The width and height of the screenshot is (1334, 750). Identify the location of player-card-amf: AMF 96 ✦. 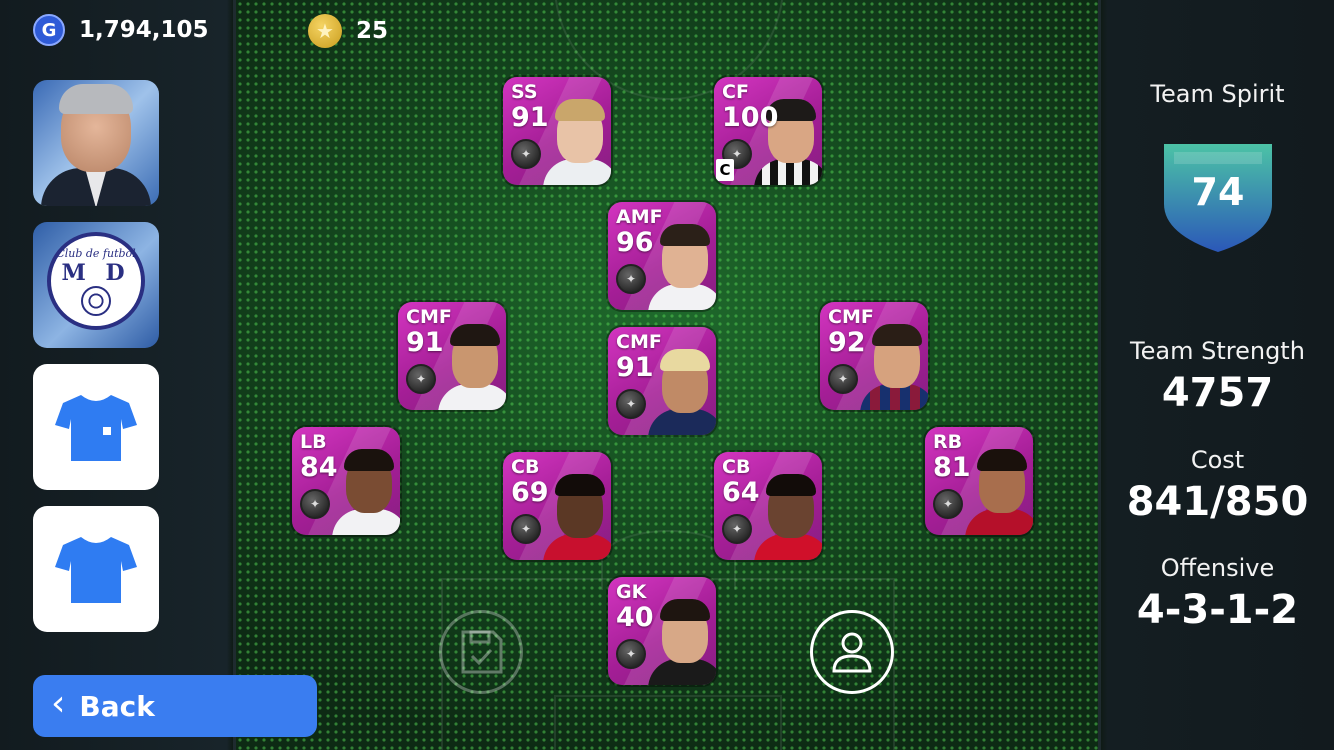
(662, 256).